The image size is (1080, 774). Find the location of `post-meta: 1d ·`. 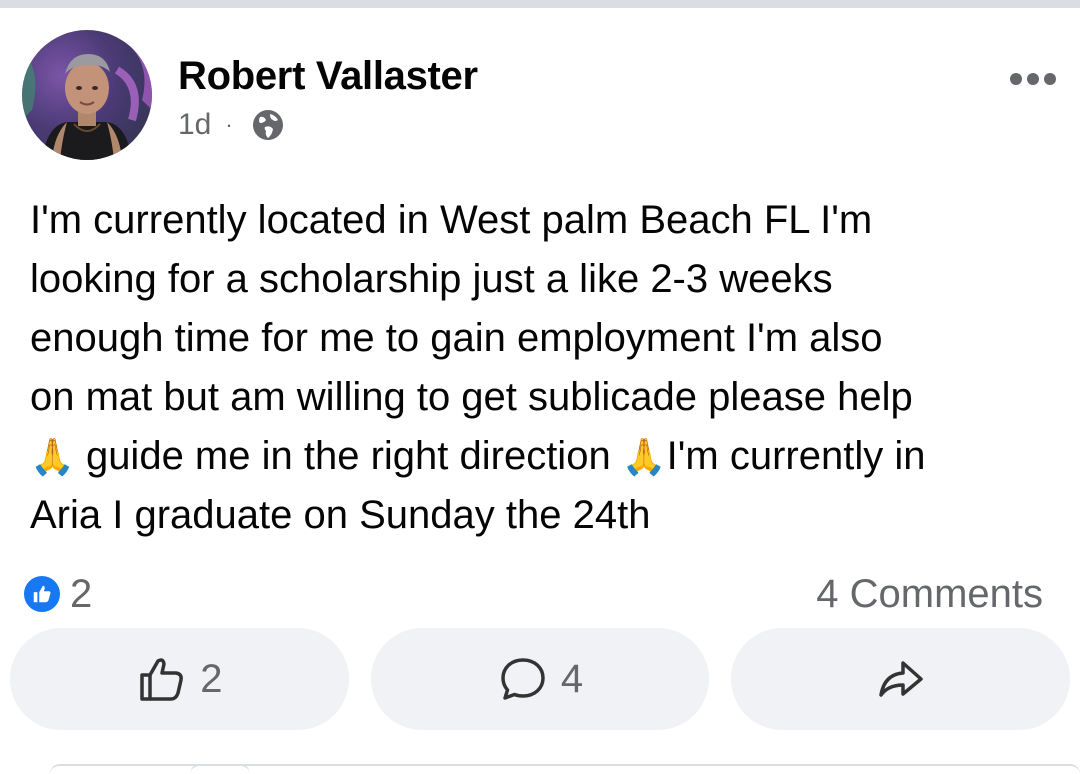

post-meta: 1d · is located at coordinates (231, 125).